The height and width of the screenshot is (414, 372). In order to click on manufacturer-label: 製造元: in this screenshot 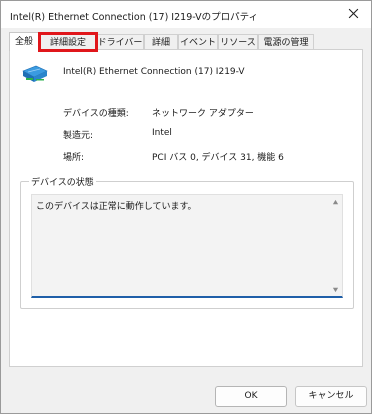, I will do `click(78, 136)`.